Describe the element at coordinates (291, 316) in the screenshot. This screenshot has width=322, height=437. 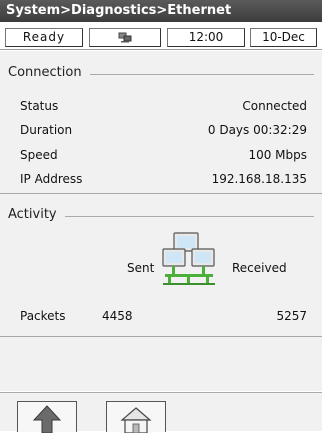
I see `packets-received-value: 5257` at that location.